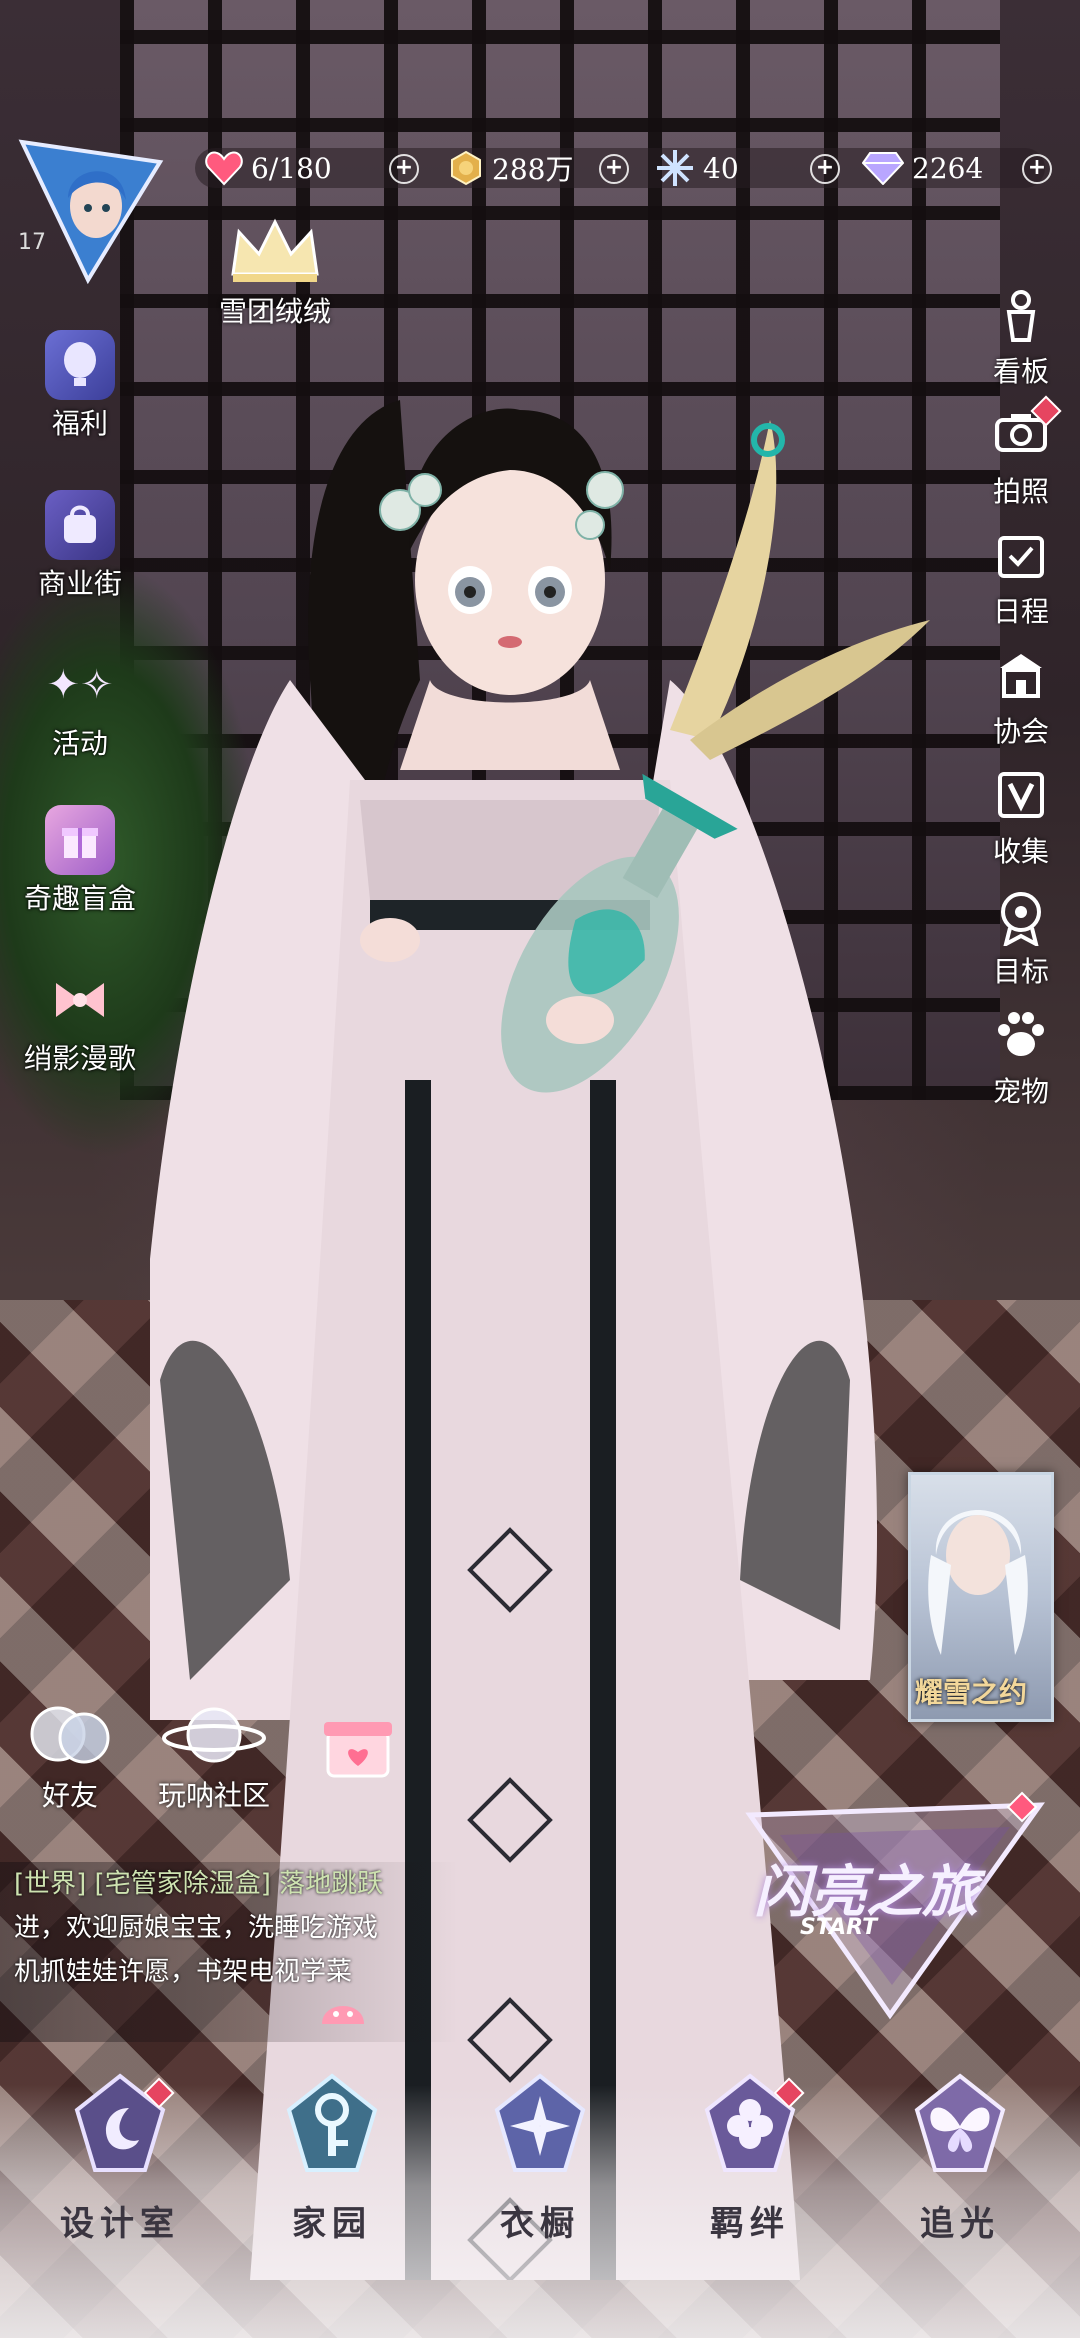 This screenshot has width=1080, height=2338. I want to click on activity-label: 活动, so click(79, 743).